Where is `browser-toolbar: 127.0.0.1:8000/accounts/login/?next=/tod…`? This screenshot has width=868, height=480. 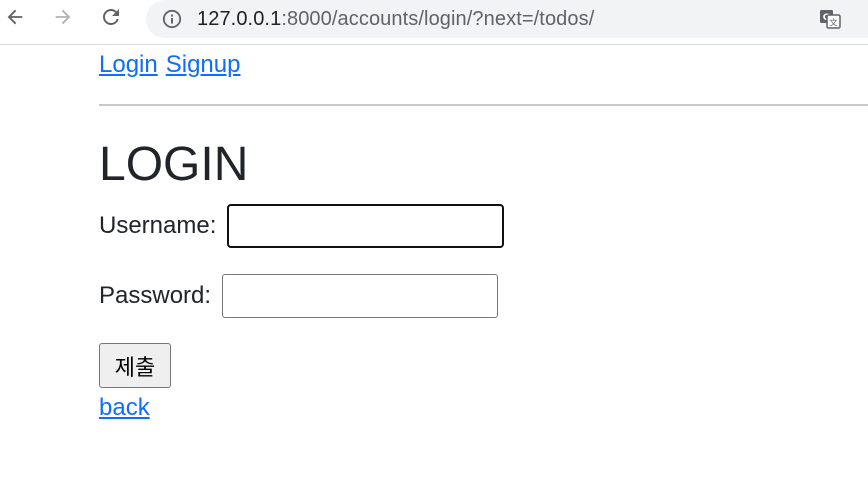 browser-toolbar: 127.0.0.1:8000/accounts/login/?next=/tod… is located at coordinates (434, 22).